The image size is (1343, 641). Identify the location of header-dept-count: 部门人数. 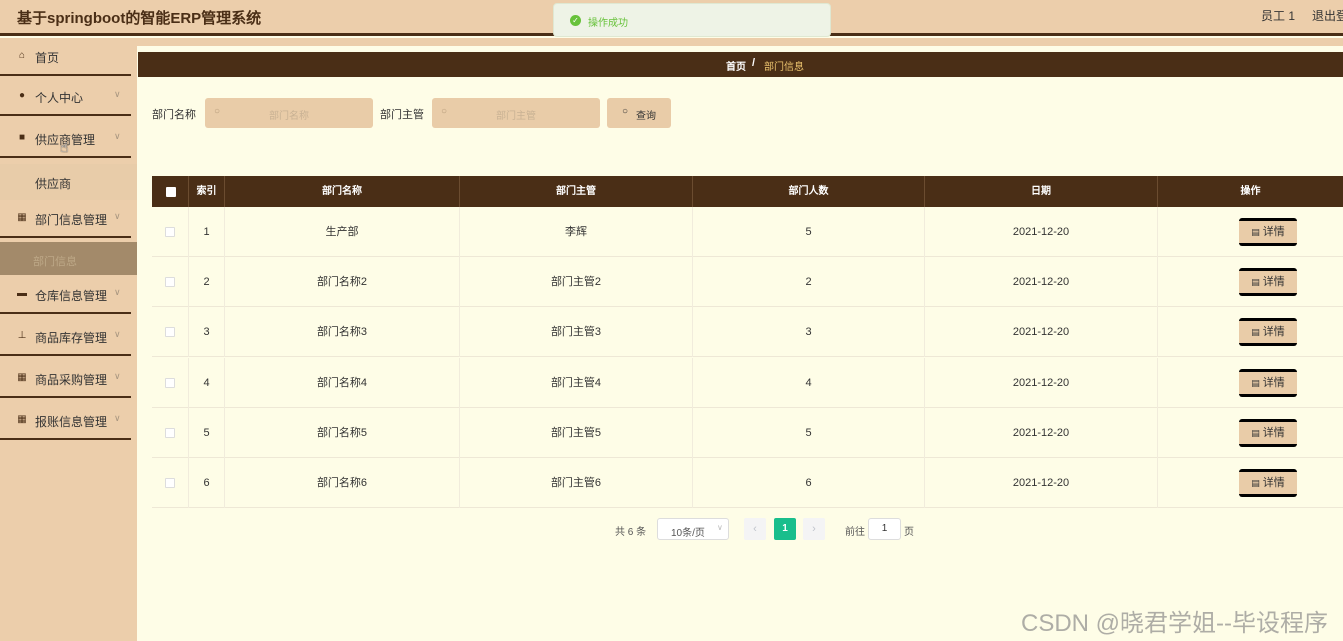
(809, 191).